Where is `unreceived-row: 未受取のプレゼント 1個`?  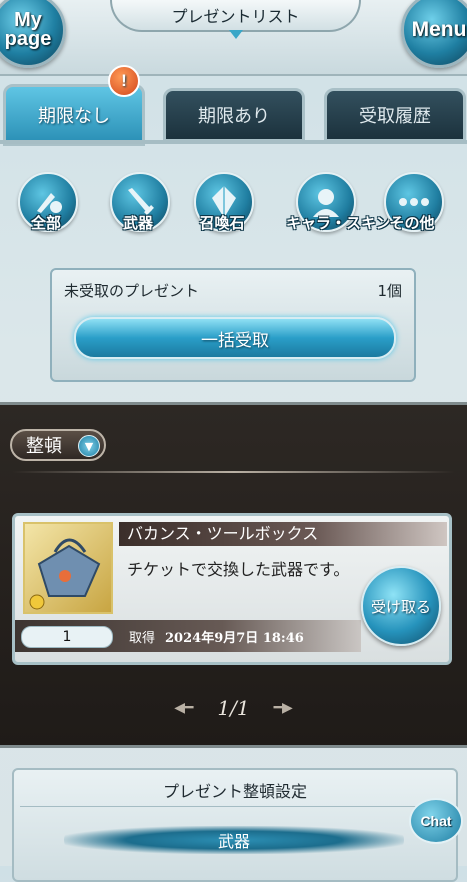 unreceived-row: 未受取のプレゼント 1個 is located at coordinates (233, 291).